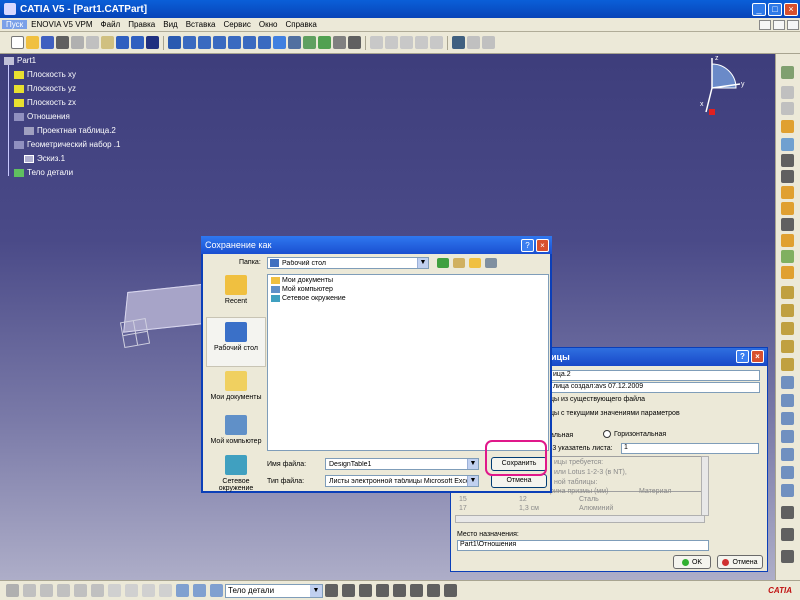 This screenshot has height=600, width=800. What do you see at coordinates (279, 42) in the screenshot?
I see `views-icon` at bounding box center [279, 42].